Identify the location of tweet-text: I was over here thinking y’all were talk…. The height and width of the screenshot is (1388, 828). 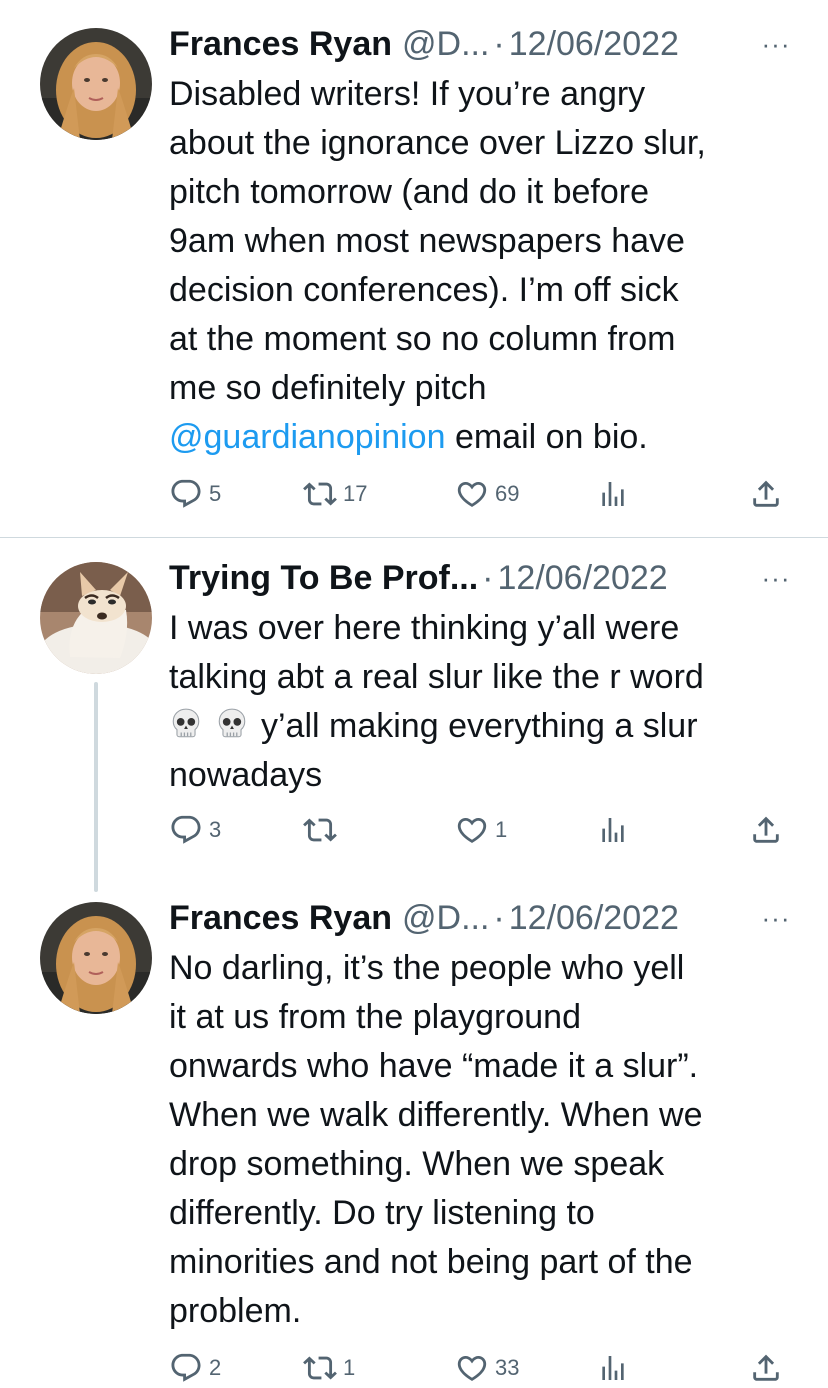
(489, 702).